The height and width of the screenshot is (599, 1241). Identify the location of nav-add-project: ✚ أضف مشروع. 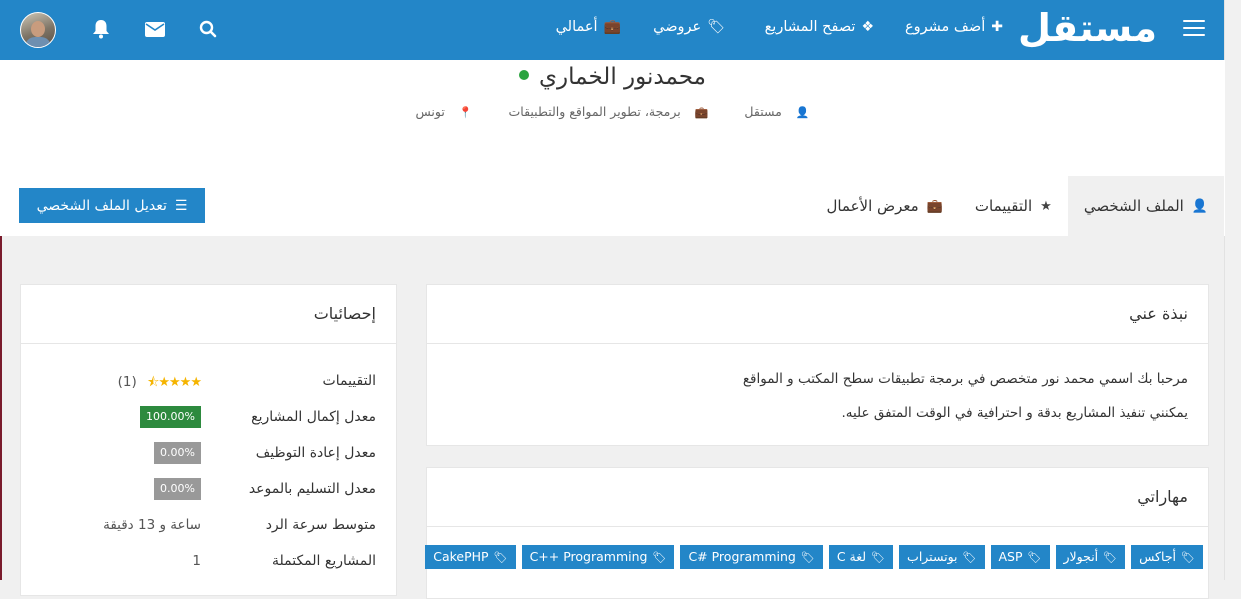
(954, 27).